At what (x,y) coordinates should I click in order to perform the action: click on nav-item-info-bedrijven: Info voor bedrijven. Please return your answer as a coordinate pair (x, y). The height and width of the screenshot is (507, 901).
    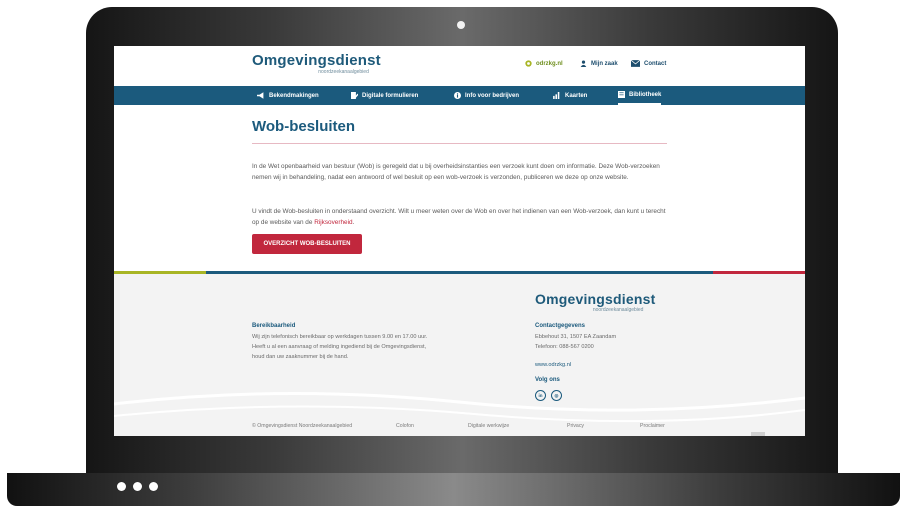
    Looking at the image, I should click on (486, 95).